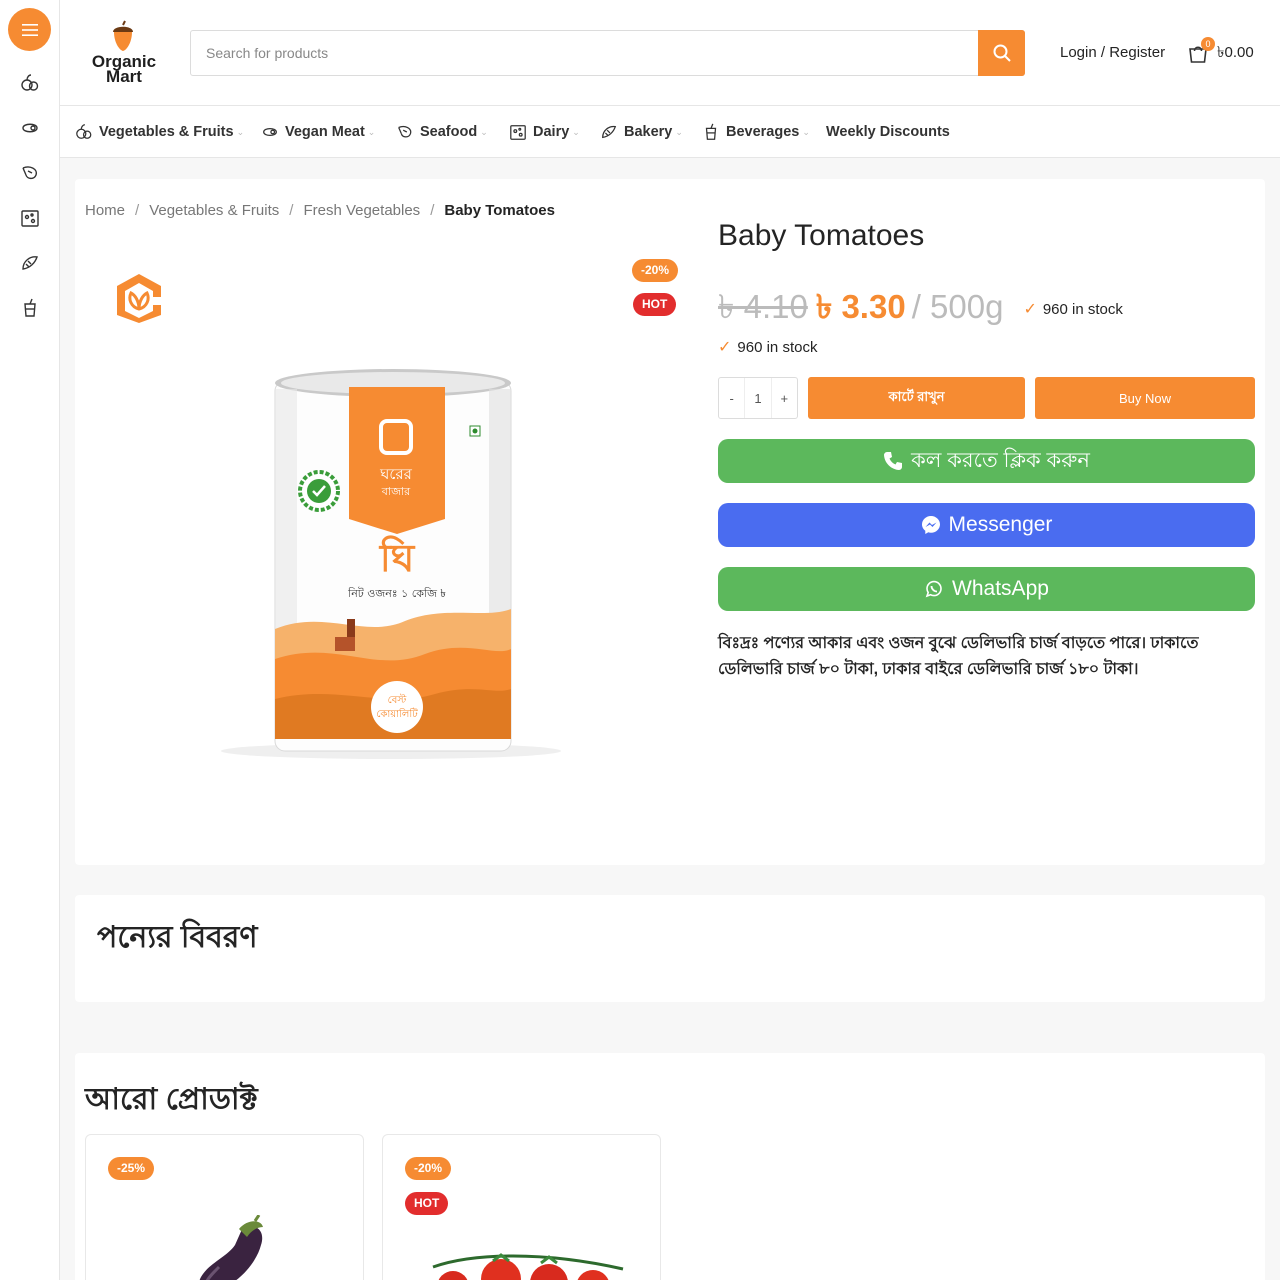  Describe the element at coordinates (397, 557) in the screenshot. I see `can-product-name: ঘি` at that location.